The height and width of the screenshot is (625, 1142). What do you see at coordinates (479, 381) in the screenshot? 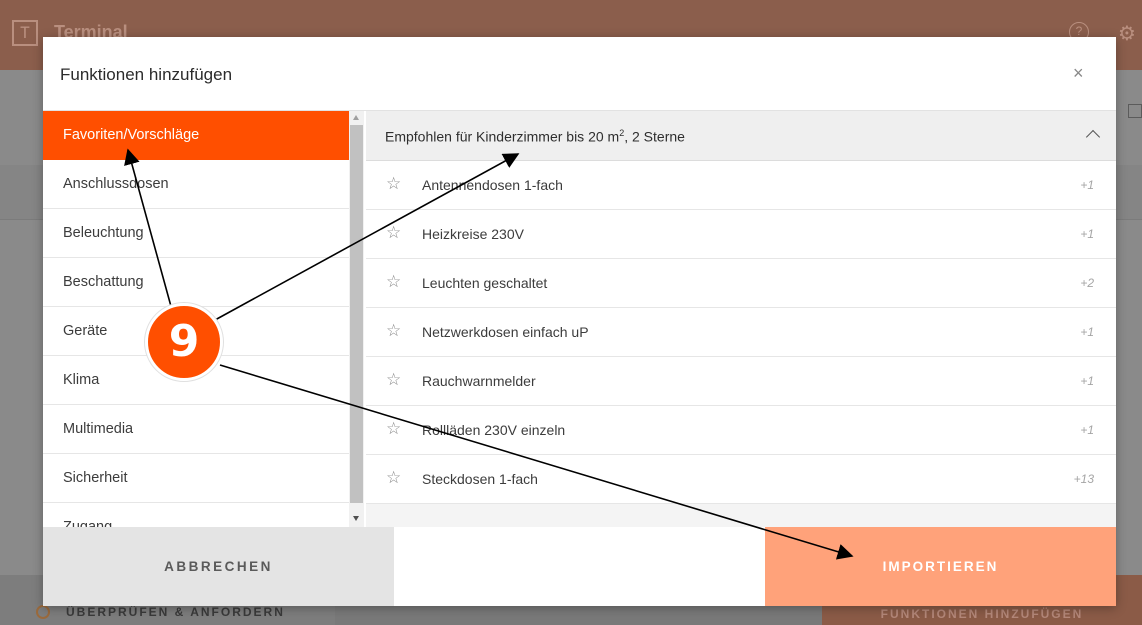
I see `function-label: Rauchwarnmelder` at bounding box center [479, 381].